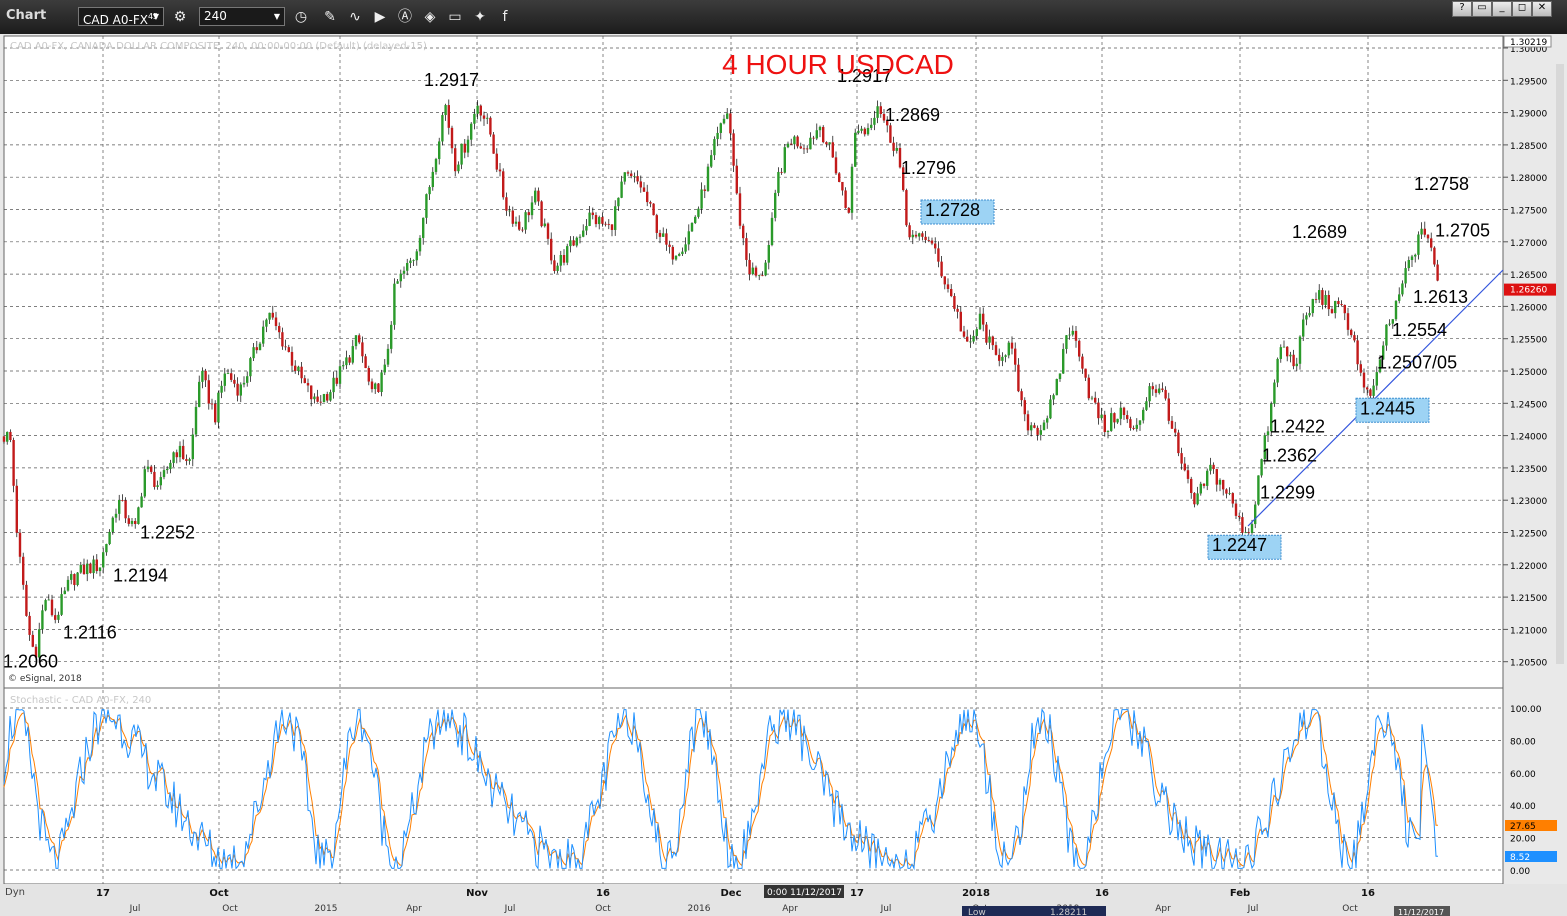 The height and width of the screenshot is (916, 1567). What do you see at coordinates (455, 17) in the screenshot?
I see `chat-icon: ▭` at bounding box center [455, 17].